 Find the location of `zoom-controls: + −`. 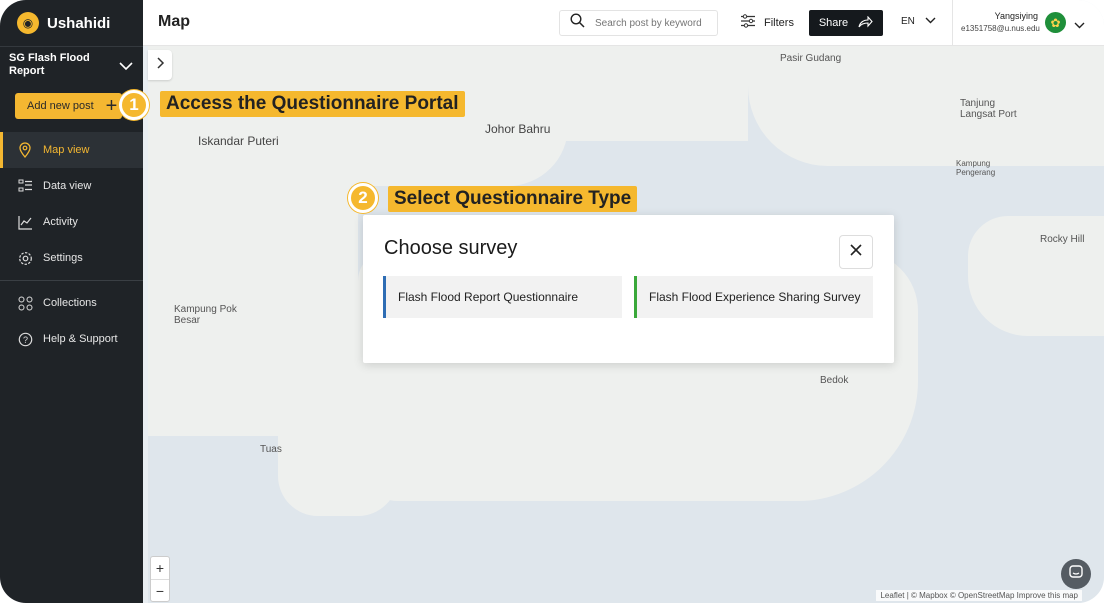

zoom-controls: + − is located at coordinates (160, 579).